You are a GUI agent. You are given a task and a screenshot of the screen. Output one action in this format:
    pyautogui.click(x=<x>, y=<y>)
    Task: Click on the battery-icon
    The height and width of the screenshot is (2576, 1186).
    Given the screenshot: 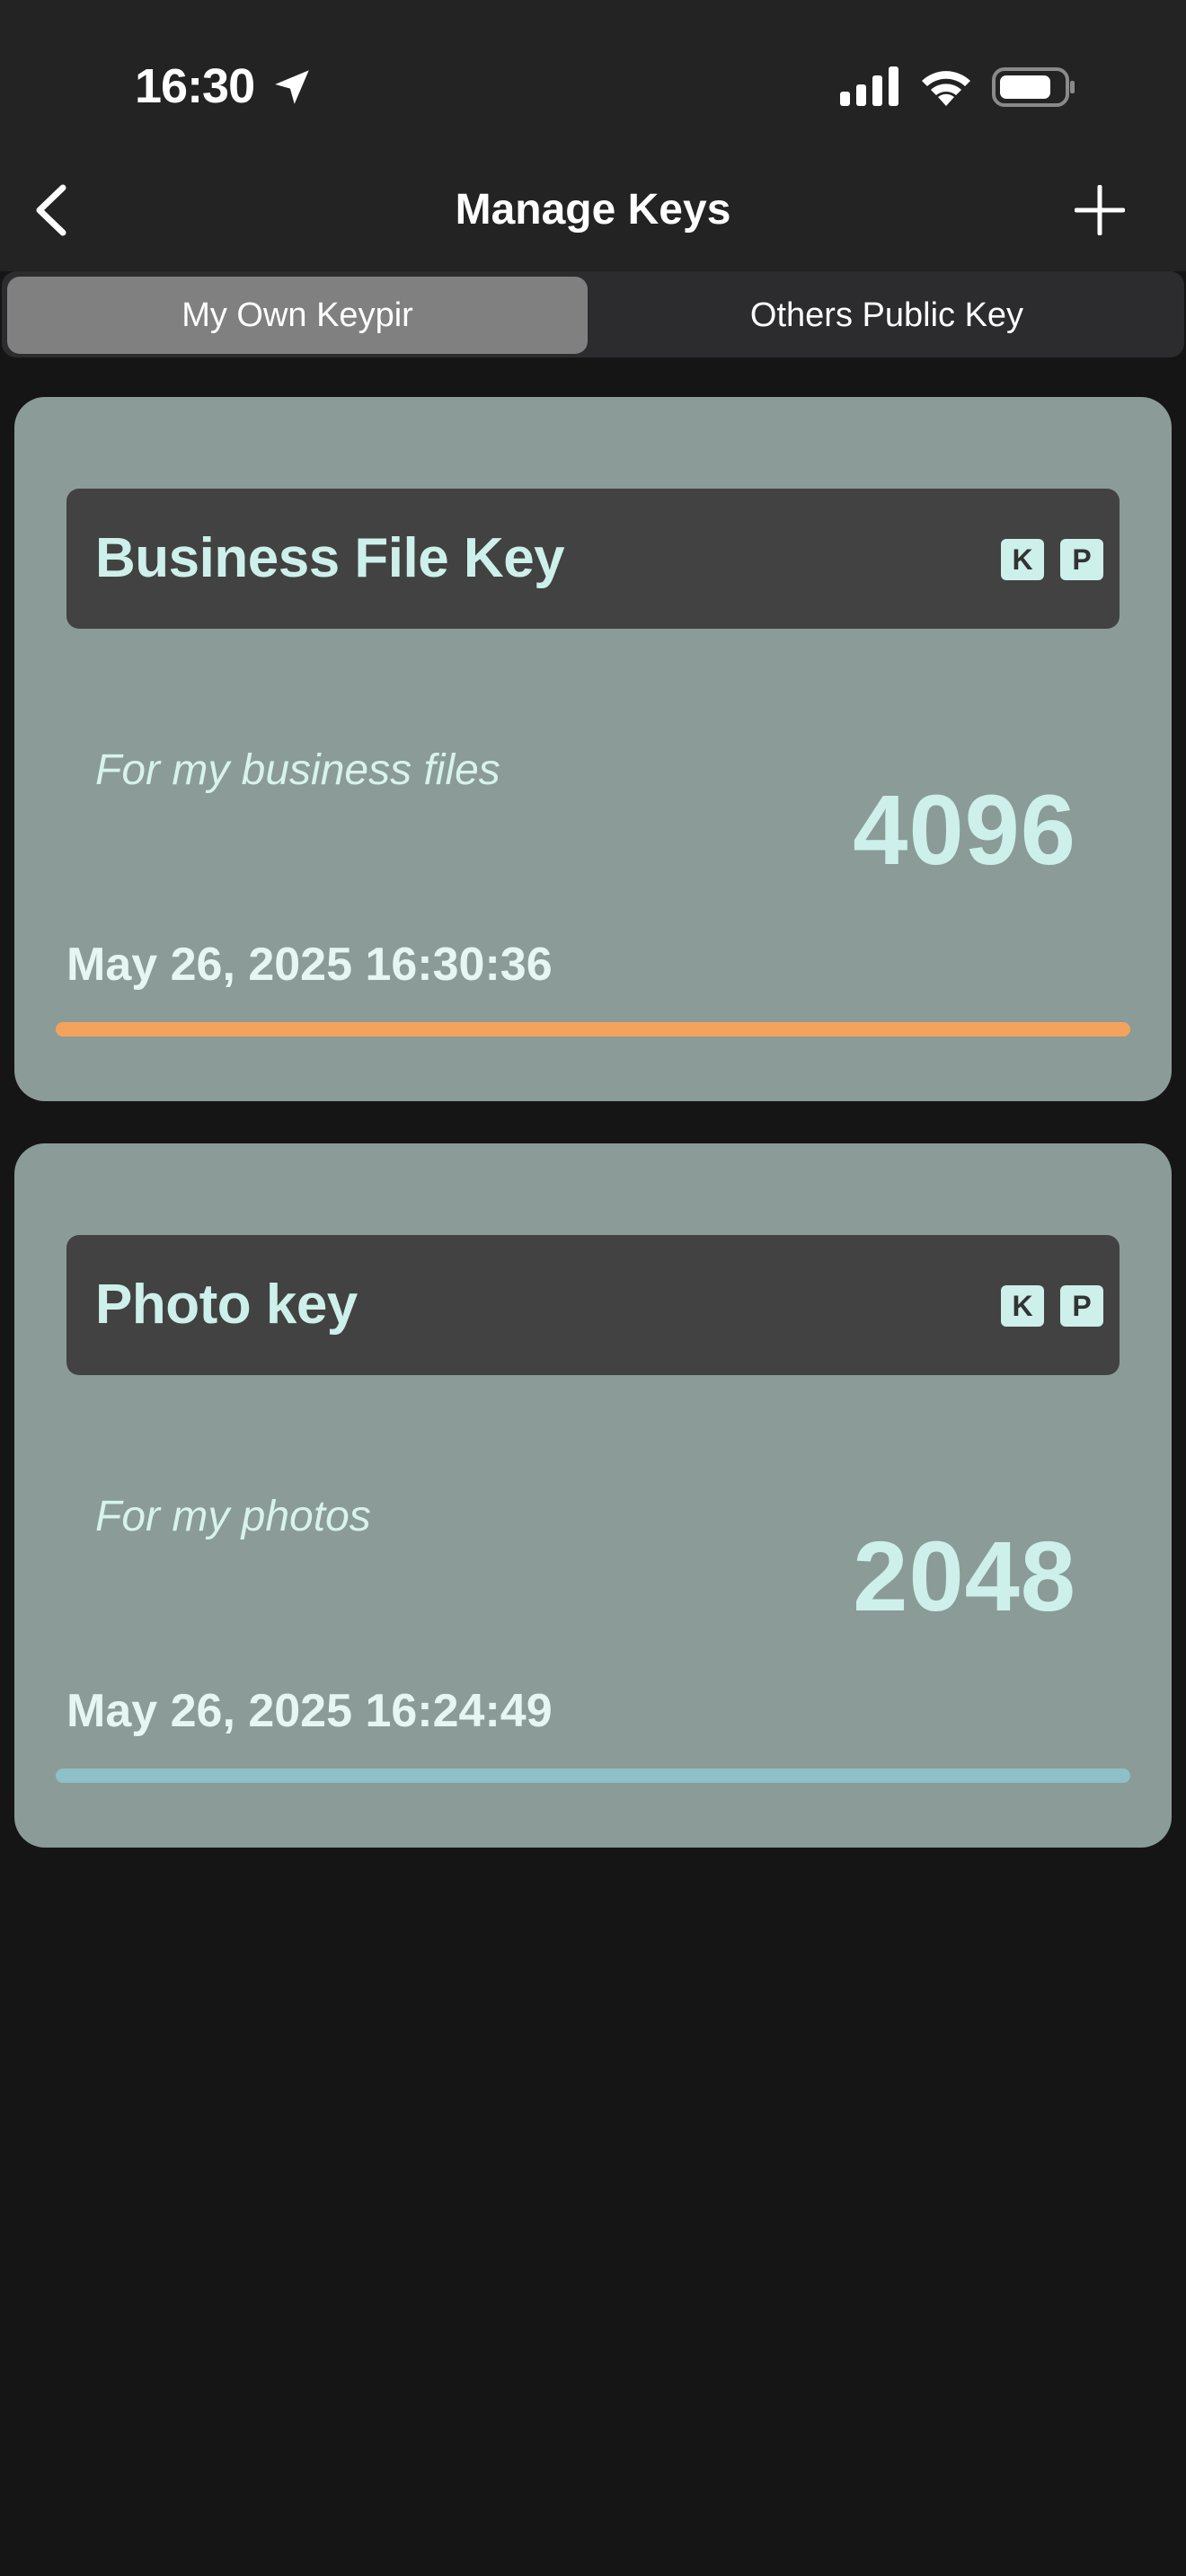 What is the action you would take?
    pyautogui.click(x=1033, y=87)
    